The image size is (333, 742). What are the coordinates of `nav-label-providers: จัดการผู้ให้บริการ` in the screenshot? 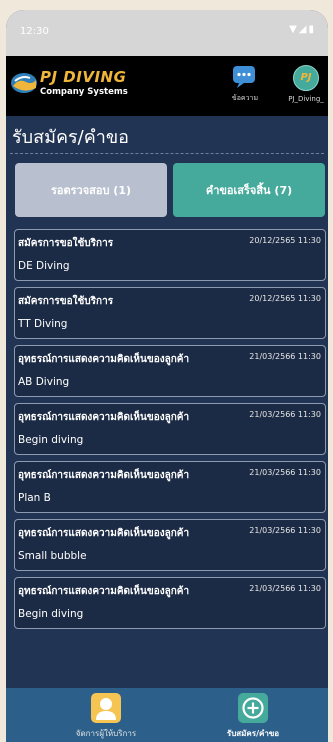 It's located at (106, 733).